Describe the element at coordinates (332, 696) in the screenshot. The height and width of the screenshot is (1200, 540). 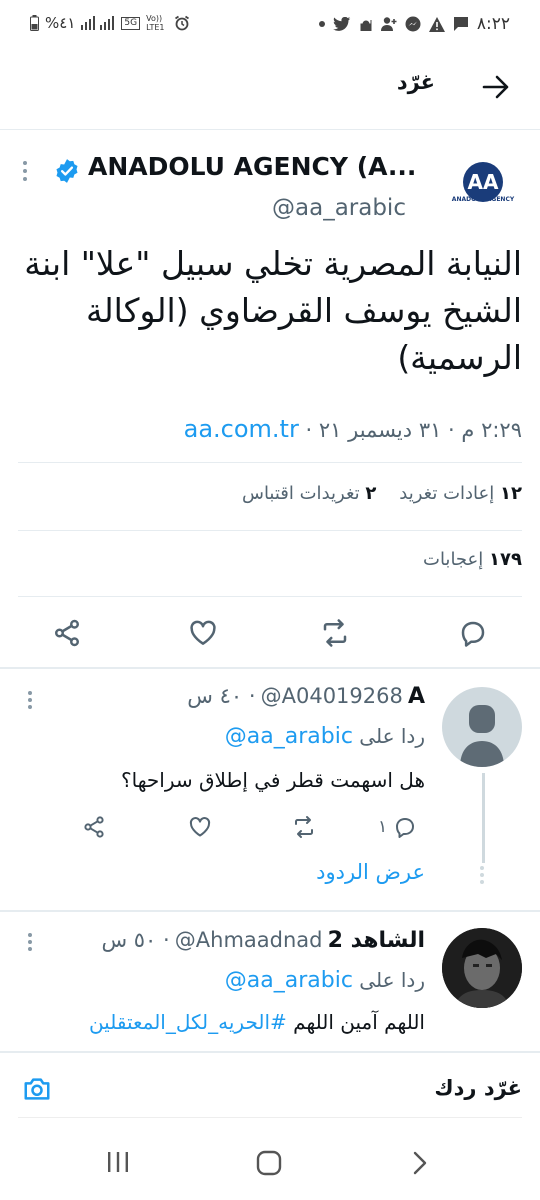
I see `reply-author-handle: @A04019268` at that location.